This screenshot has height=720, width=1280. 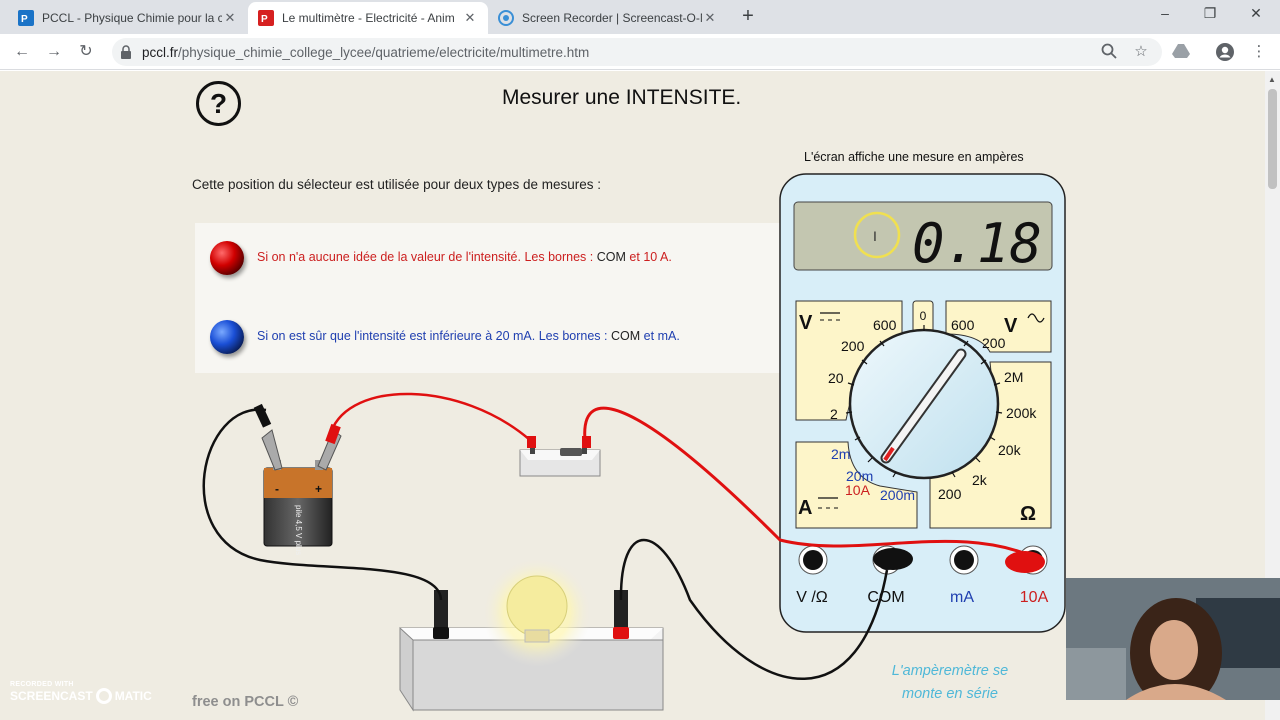 What do you see at coordinates (840, 454) in the screenshot?
I see `range-label: 2m` at bounding box center [840, 454].